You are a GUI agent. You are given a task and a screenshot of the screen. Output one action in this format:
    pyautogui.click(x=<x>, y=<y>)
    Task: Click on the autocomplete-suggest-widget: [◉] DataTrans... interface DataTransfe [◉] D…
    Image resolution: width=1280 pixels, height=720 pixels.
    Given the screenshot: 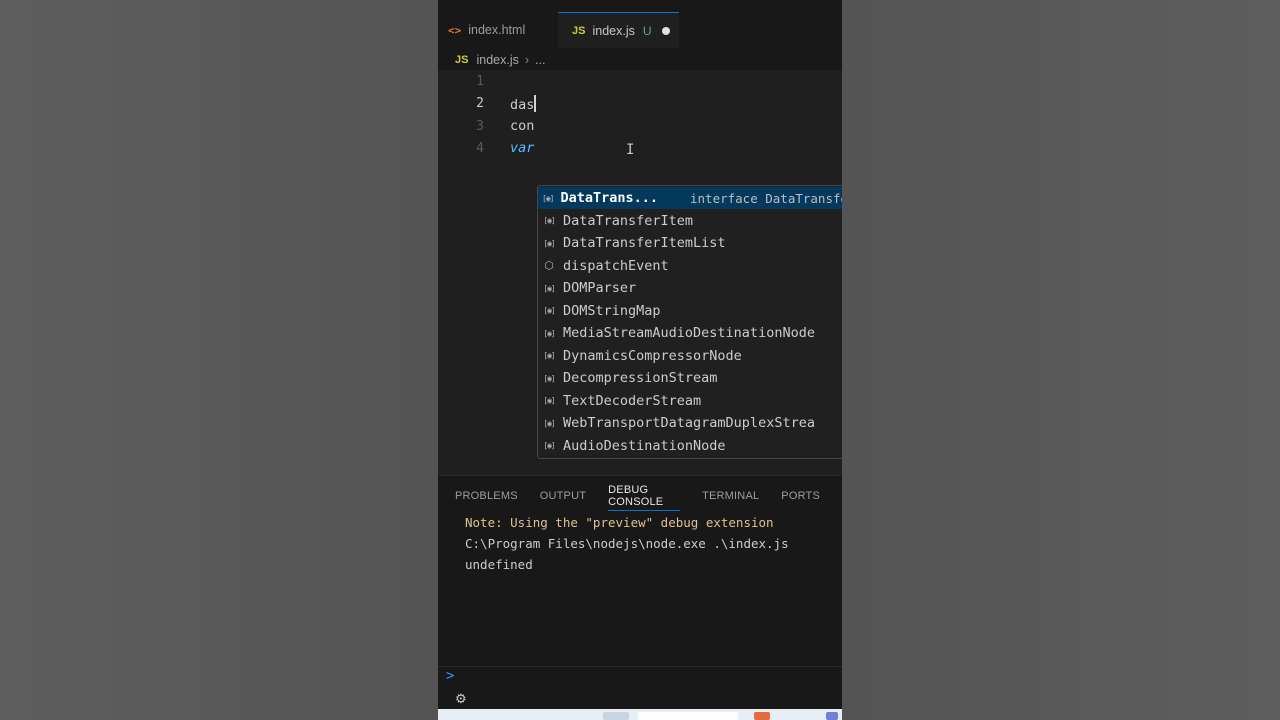 What is the action you would take?
    pyautogui.click(x=689, y=322)
    